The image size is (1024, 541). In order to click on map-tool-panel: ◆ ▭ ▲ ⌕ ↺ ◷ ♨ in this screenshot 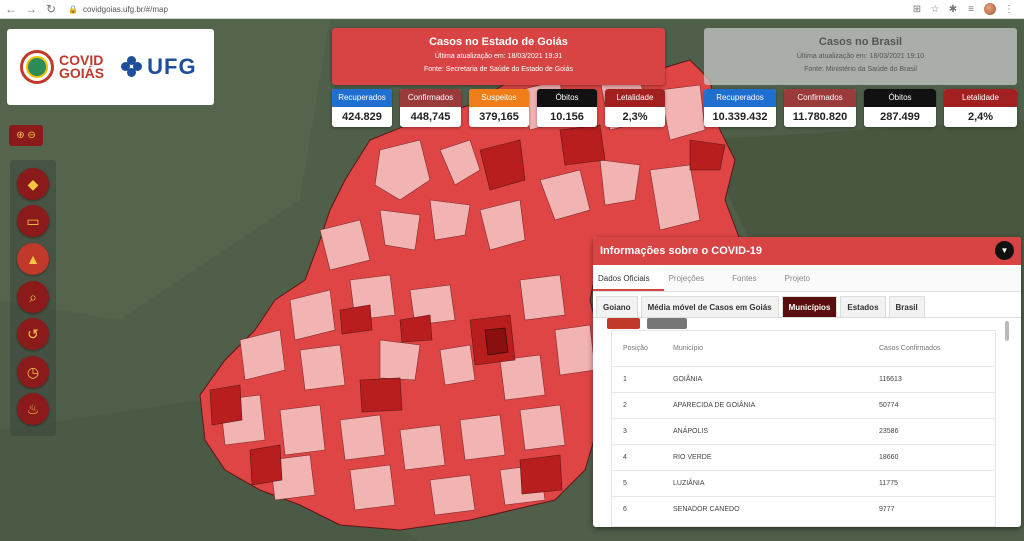, I will do `click(33, 298)`.